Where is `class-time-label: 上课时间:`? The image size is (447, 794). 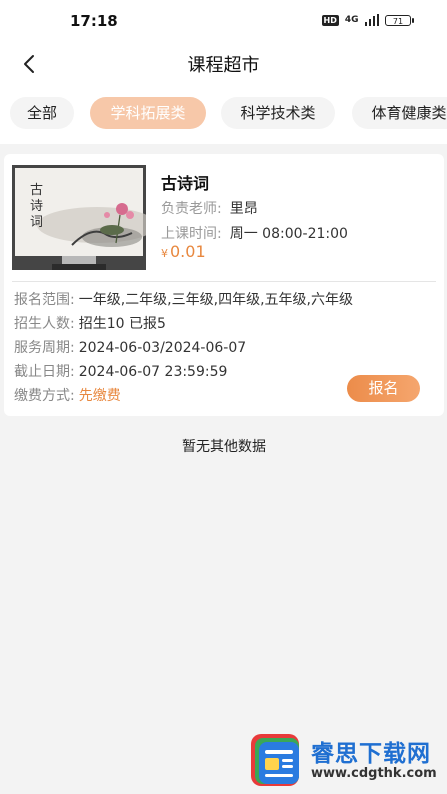
class-time-label: 上课时间: is located at coordinates (191, 234).